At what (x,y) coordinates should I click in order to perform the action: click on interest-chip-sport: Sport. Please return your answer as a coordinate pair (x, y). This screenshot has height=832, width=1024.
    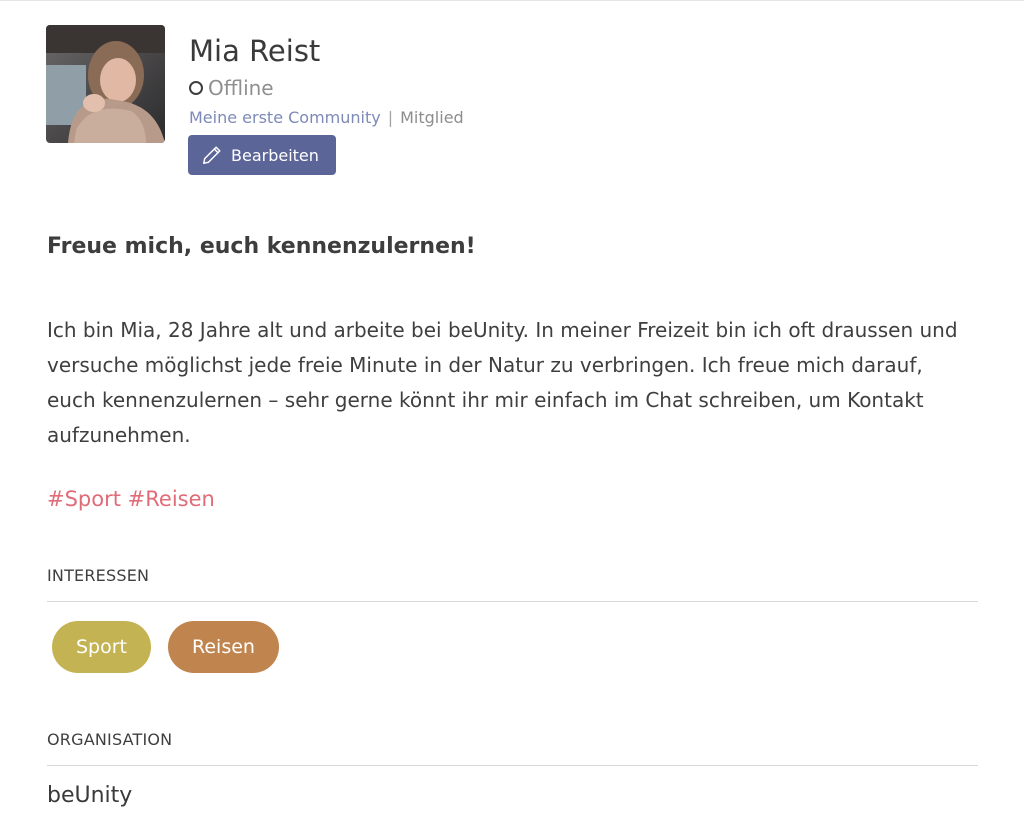
    Looking at the image, I should click on (102, 647).